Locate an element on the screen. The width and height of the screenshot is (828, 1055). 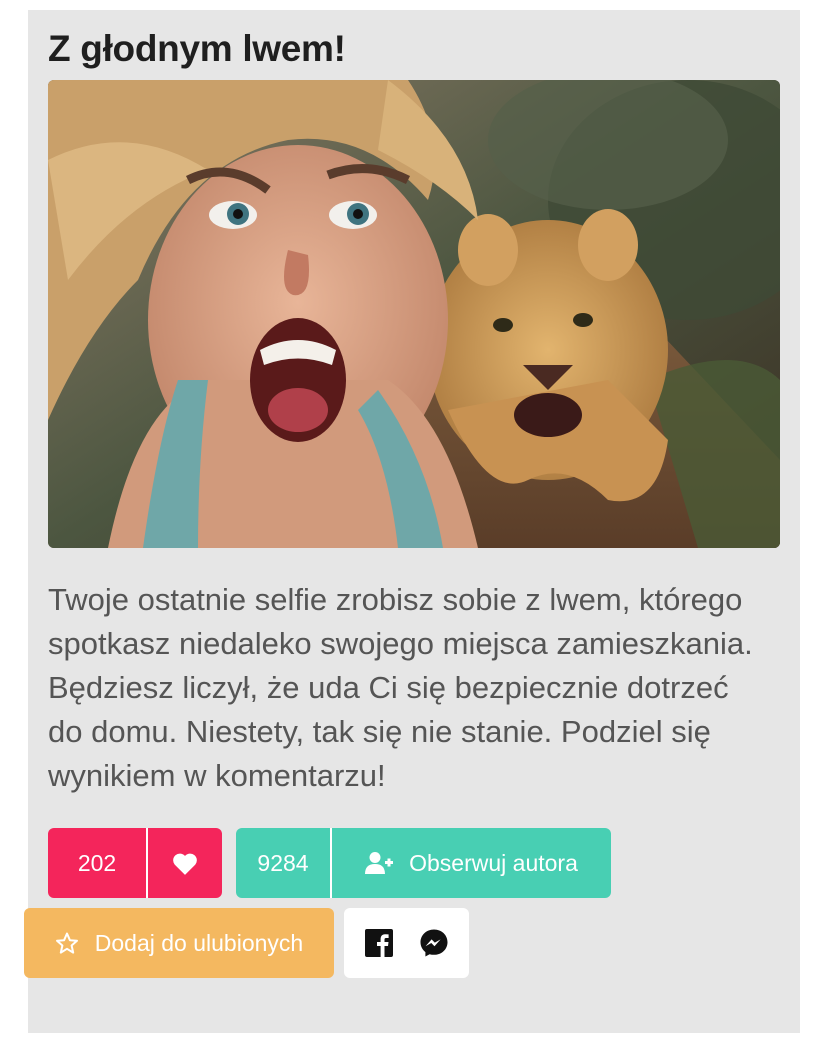
user-plus-icon is located at coordinates (379, 863).